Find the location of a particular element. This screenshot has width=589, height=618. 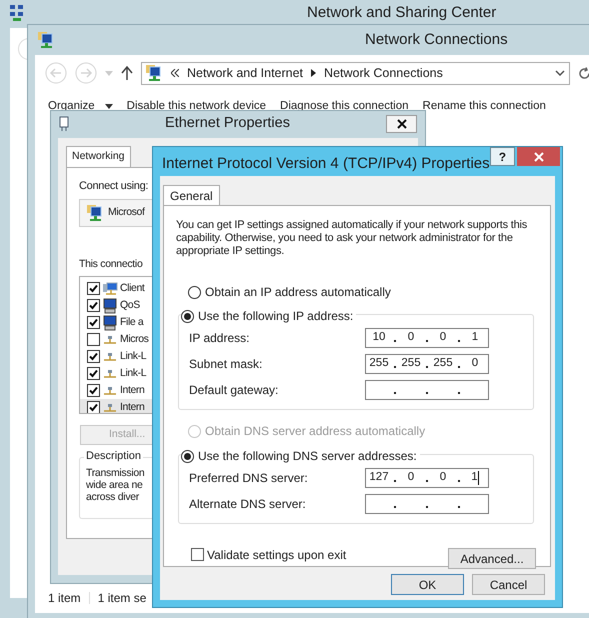

description-text: wide area ne is located at coordinates (114, 485).